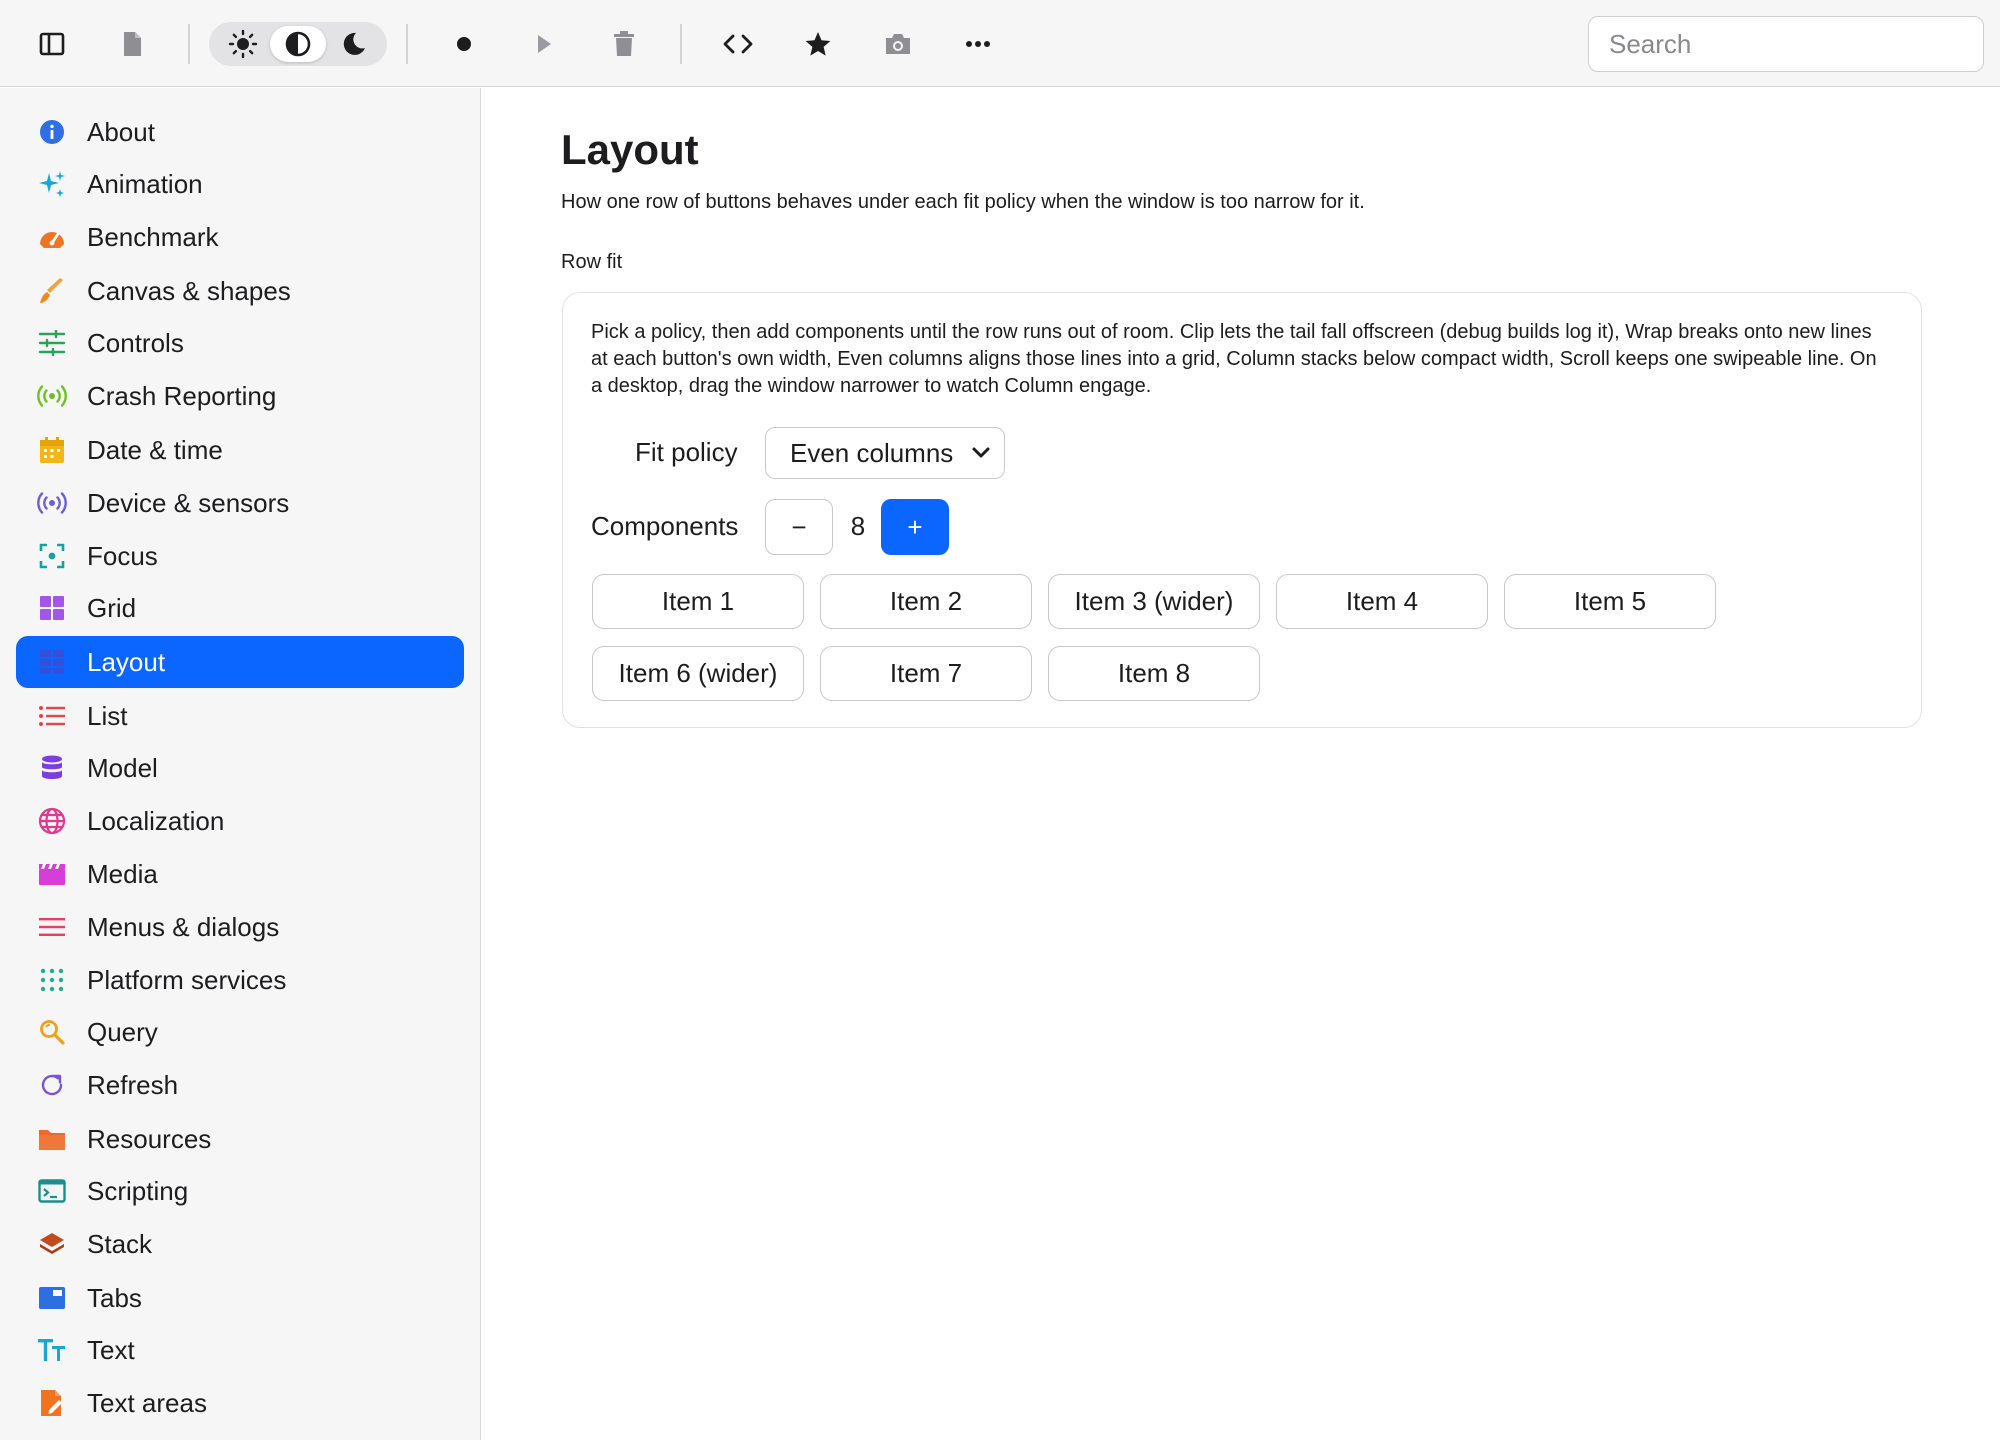  I want to click on code-button, so click(738, 44).